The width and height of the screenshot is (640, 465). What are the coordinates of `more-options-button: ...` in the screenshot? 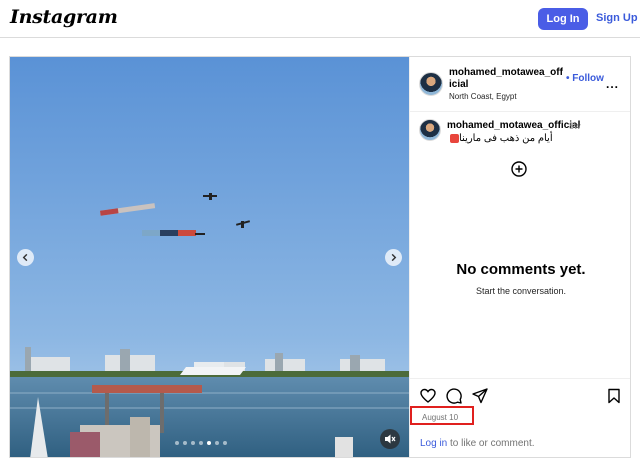 It's located at (612, 84).